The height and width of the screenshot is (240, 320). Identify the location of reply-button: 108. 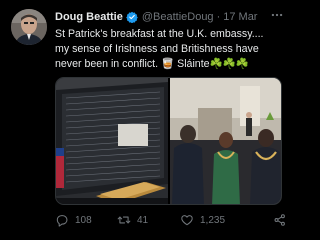
(73, 220).